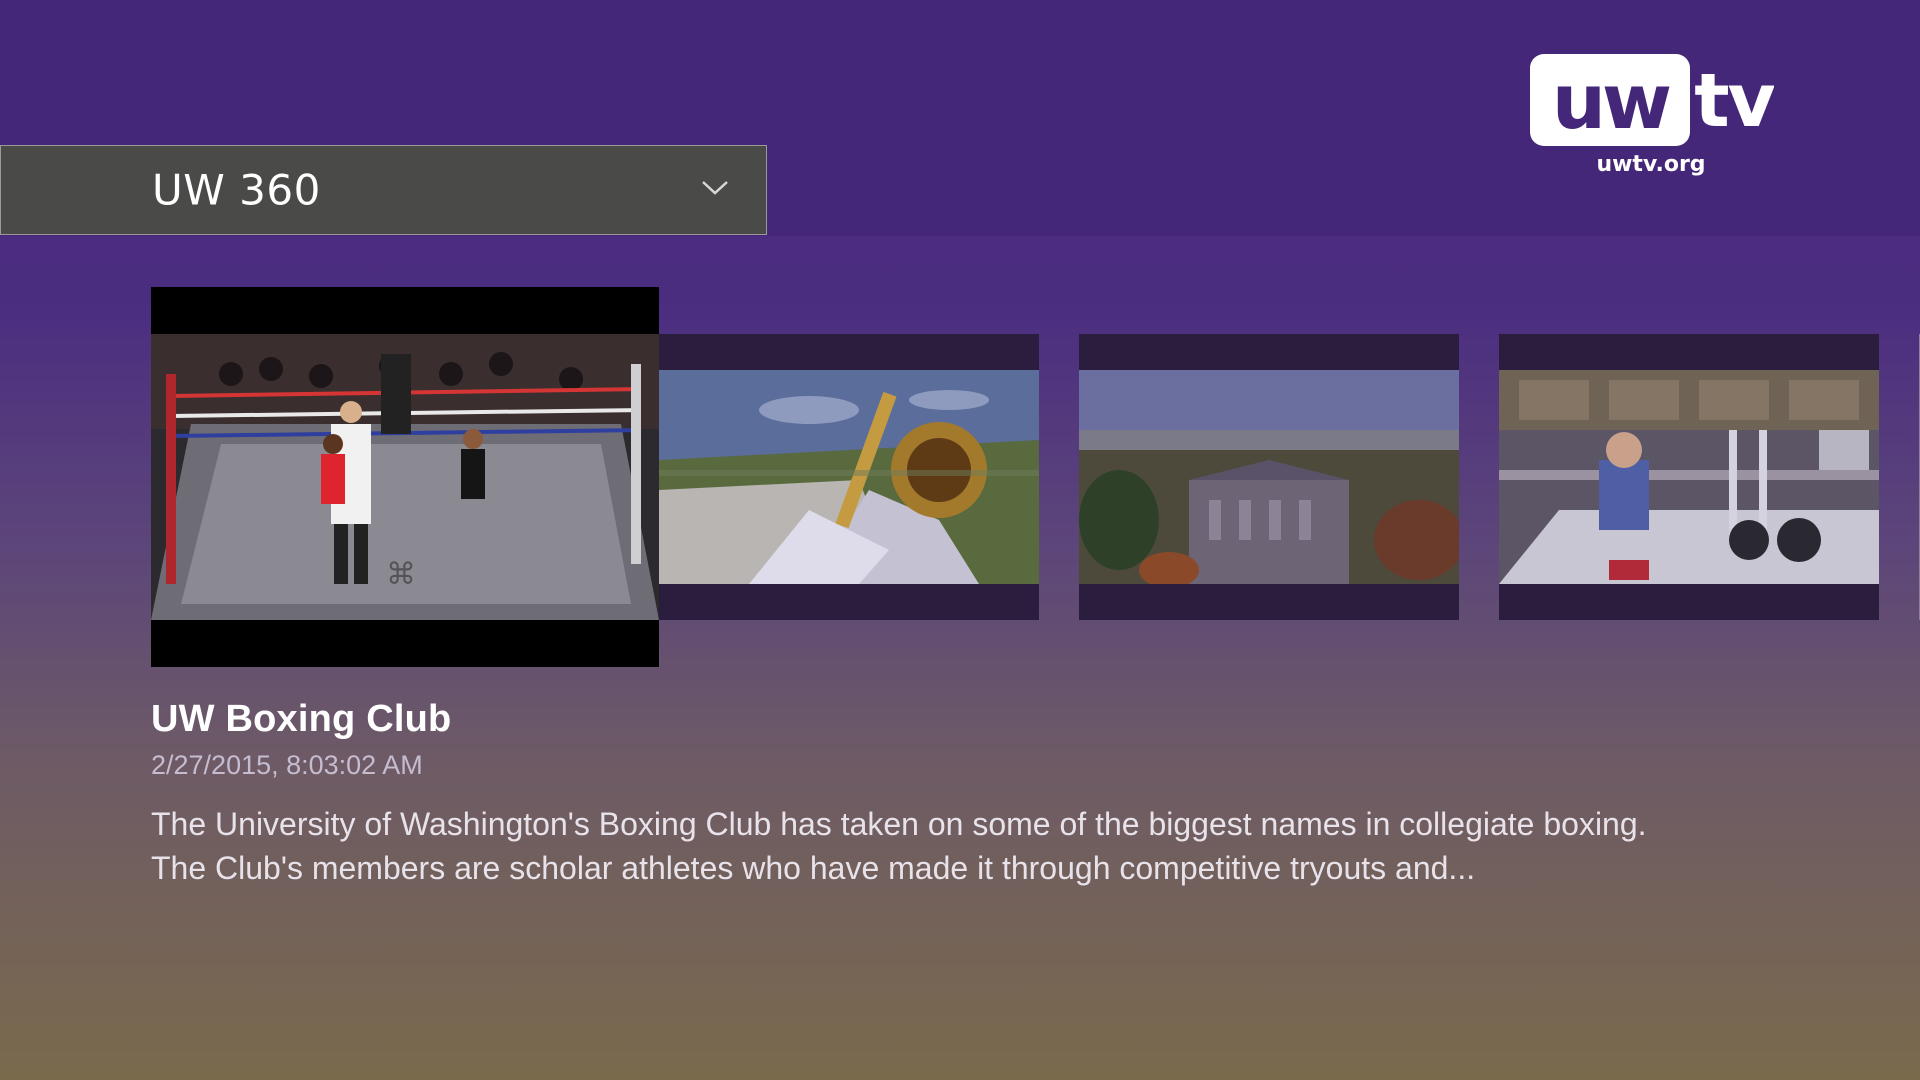 The height and width of the screenshot is (1080, 1920). I want to click on logo-tv-text: tv, so click(1734, 101).